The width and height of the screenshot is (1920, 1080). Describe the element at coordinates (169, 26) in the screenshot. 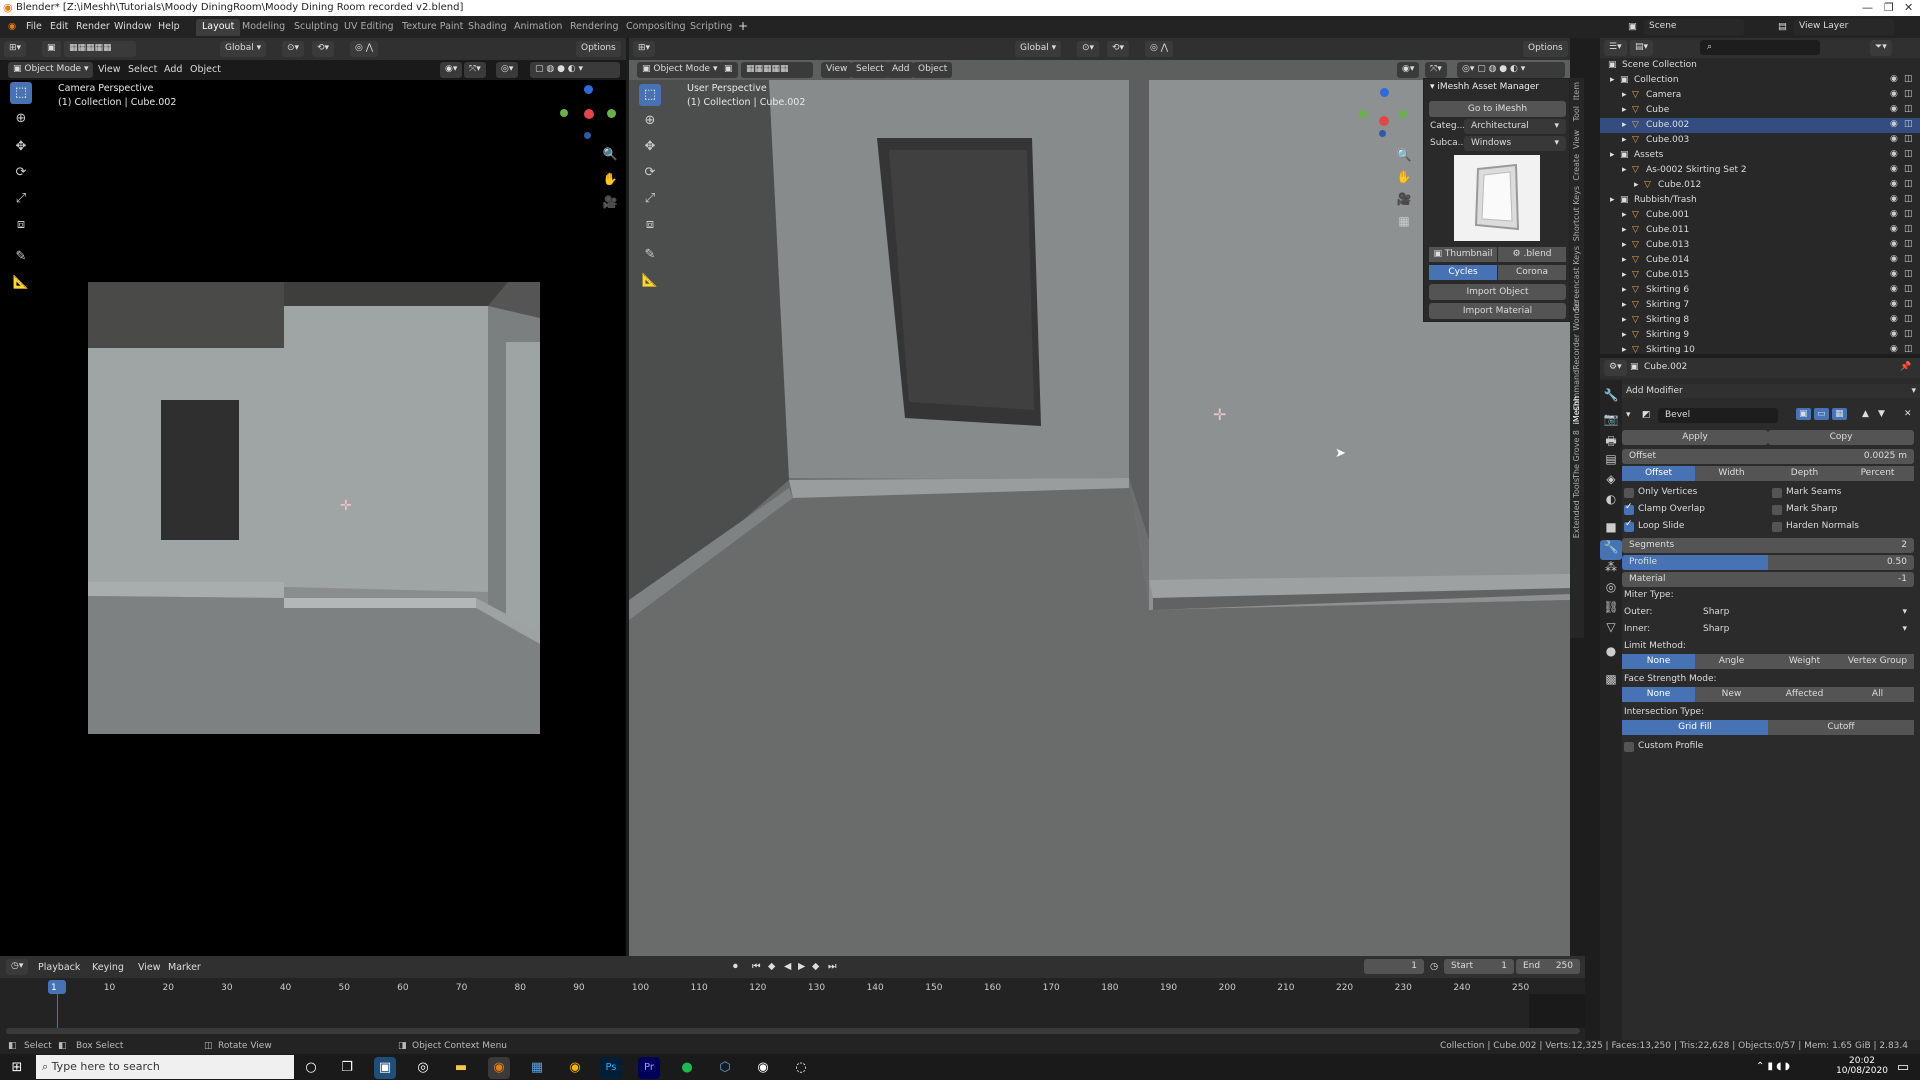

I see `menu-help: Help` at that location.